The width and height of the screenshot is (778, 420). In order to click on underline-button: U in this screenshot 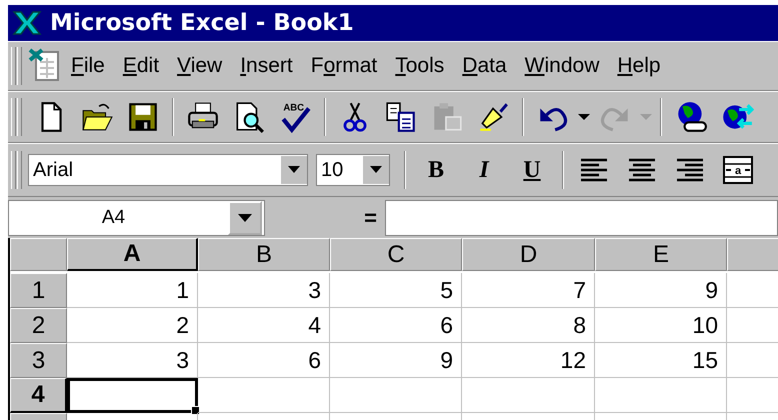, I will do `click(532, 170)`.